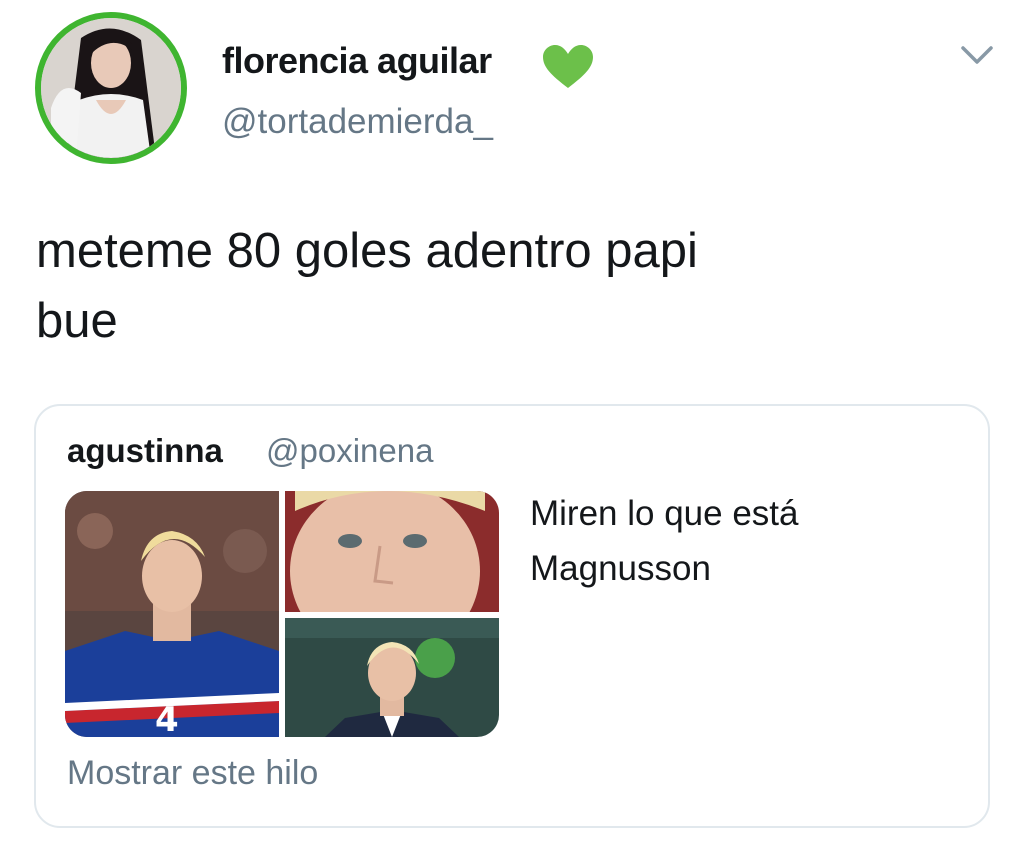  I want to click on chevron-down-icon, so click(977, 54).